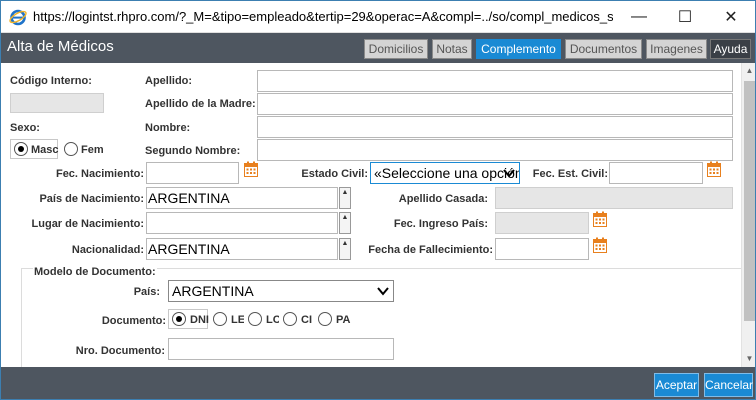  I want to click on sexo-masc-label: Masc, so click(45, 150).